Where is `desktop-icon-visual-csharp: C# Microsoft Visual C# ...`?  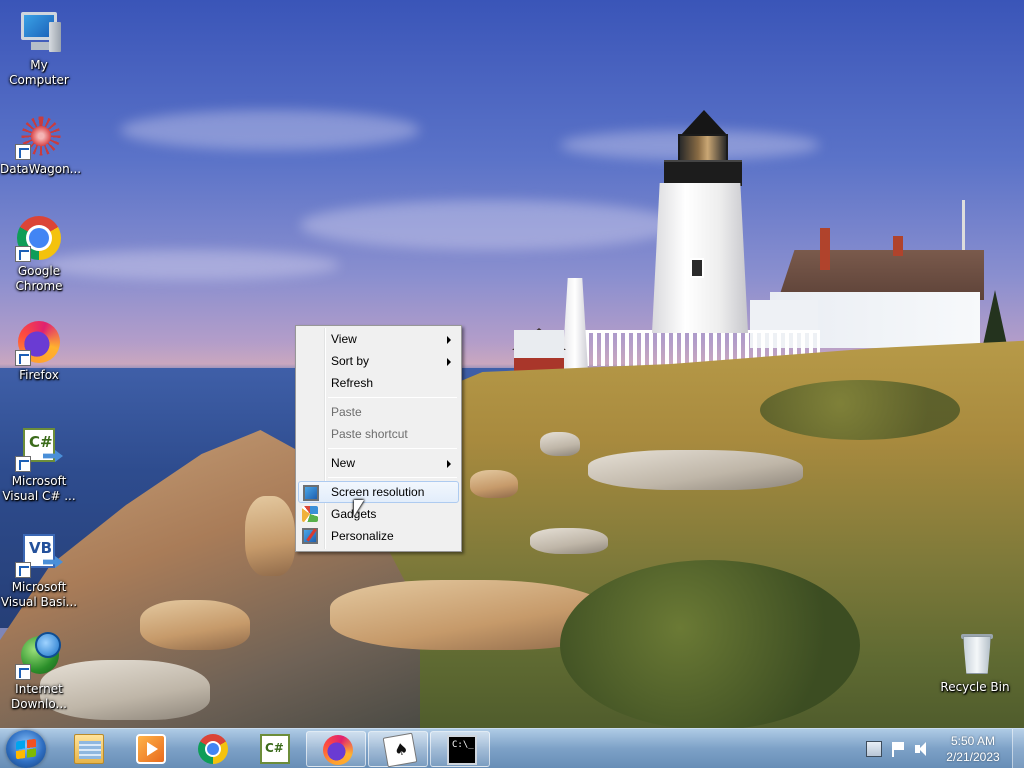
desktop-icon-visual-csharp: C# Microsoft Visual C# ... is located at coordinates (39, 464).